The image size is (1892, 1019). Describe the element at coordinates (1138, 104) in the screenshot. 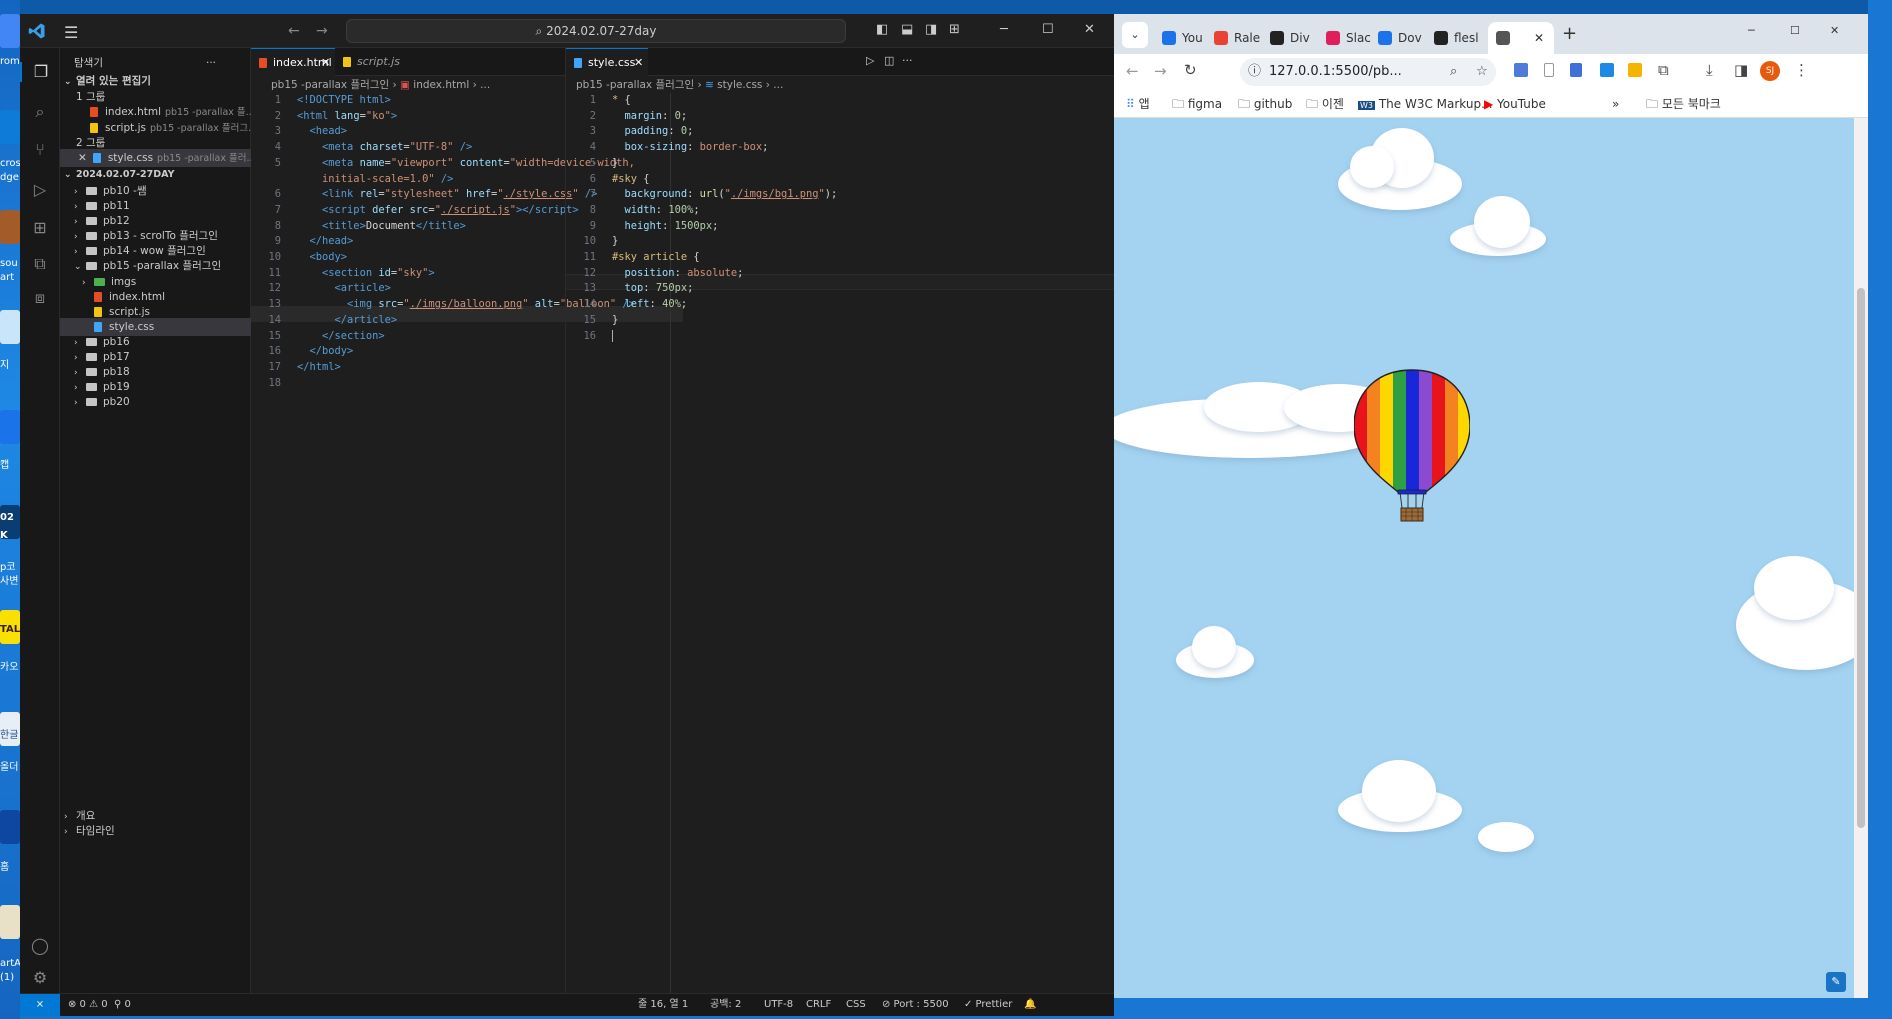

I see `bookmark-apps: ⠿ 앱` at that location.